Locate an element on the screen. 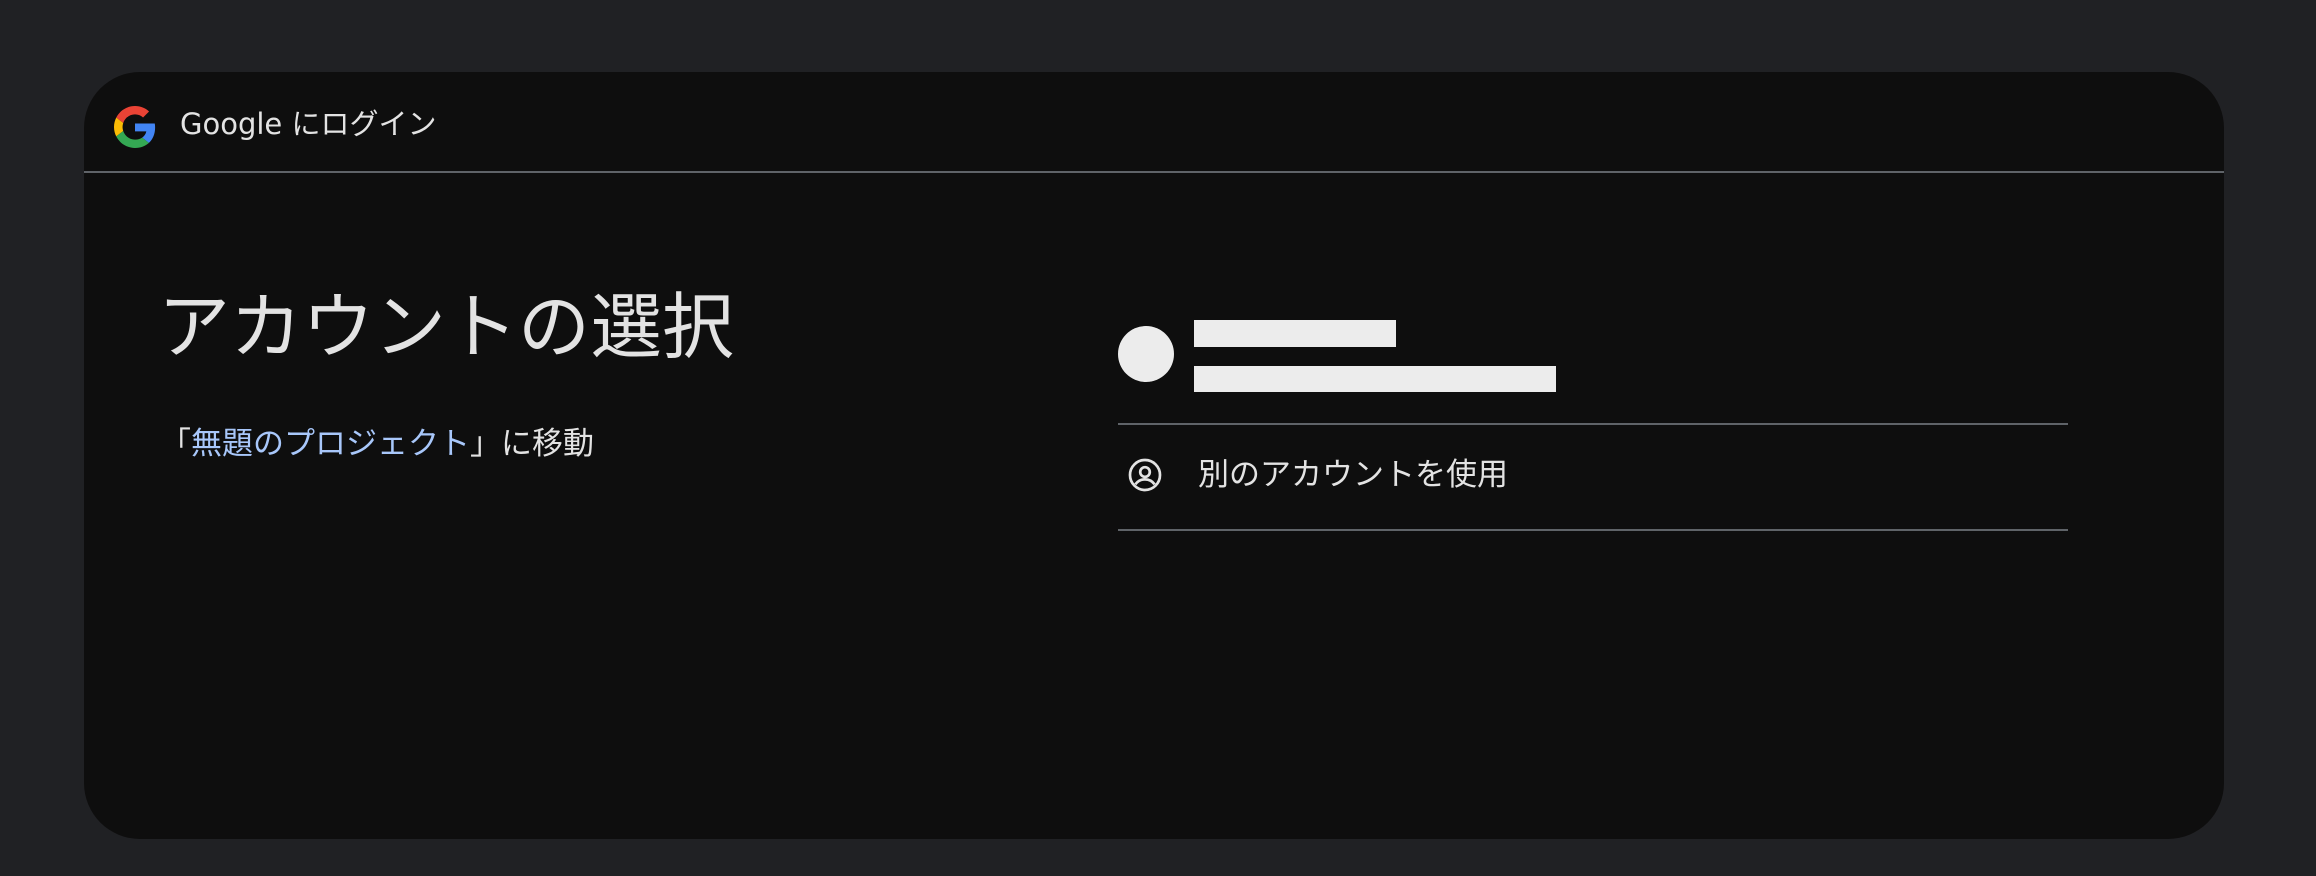  use-another-account-label: 別のアカウントを使用 is located at coordinates (1353, 475).